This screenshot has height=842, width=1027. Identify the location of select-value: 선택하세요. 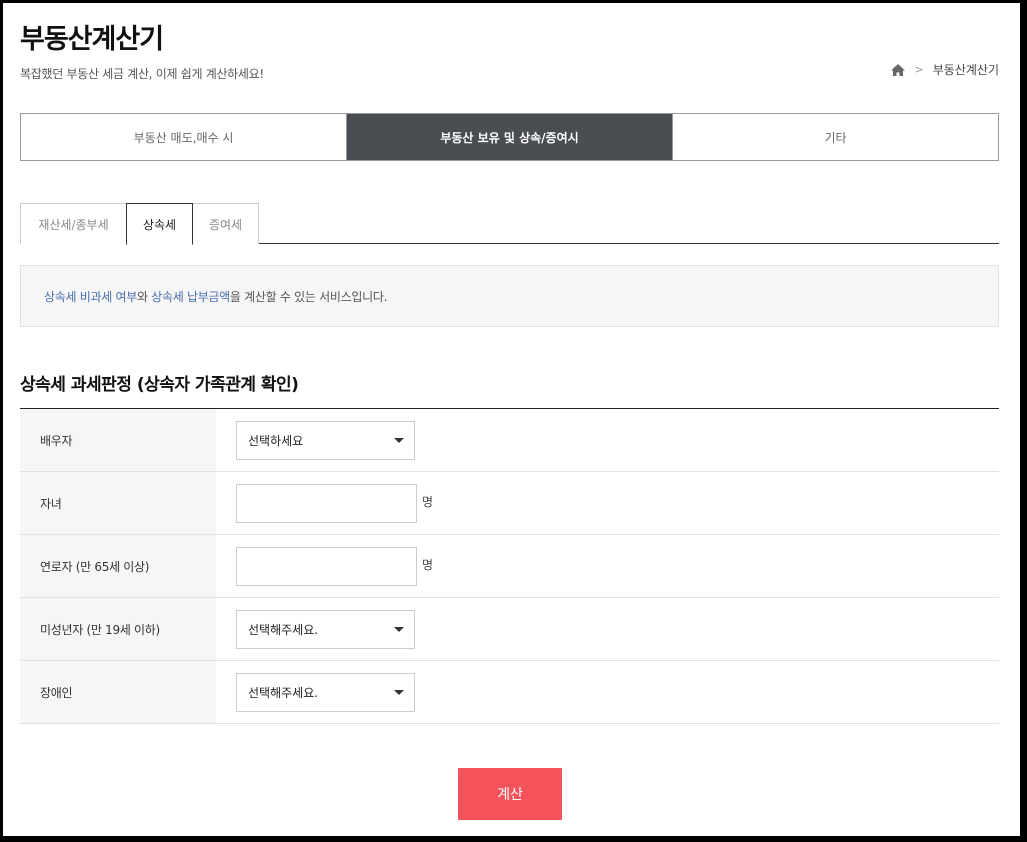
(276, 440).